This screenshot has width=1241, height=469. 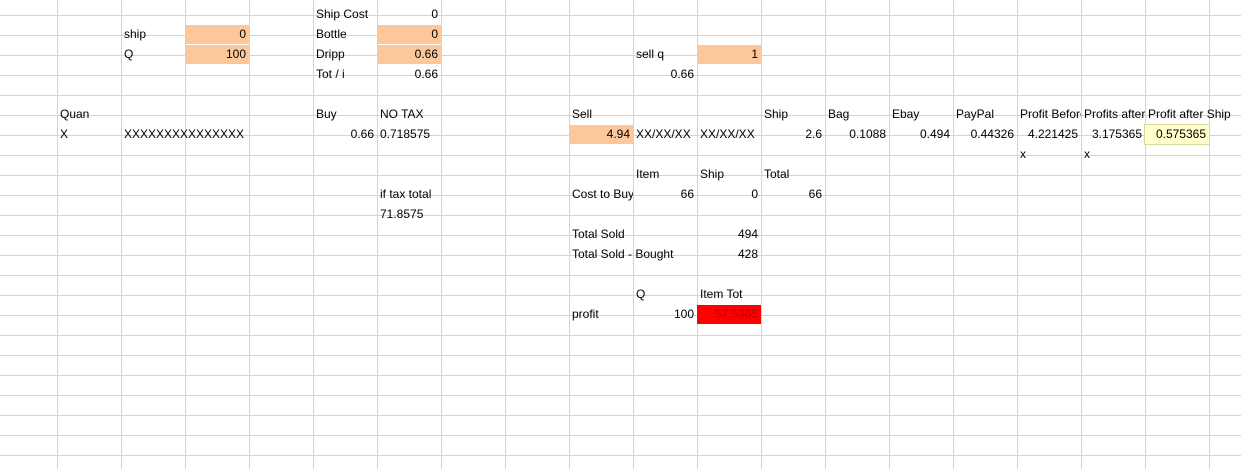 I want to click on cell-total-sold-label: Total Sold, so click(x=633, y=234).